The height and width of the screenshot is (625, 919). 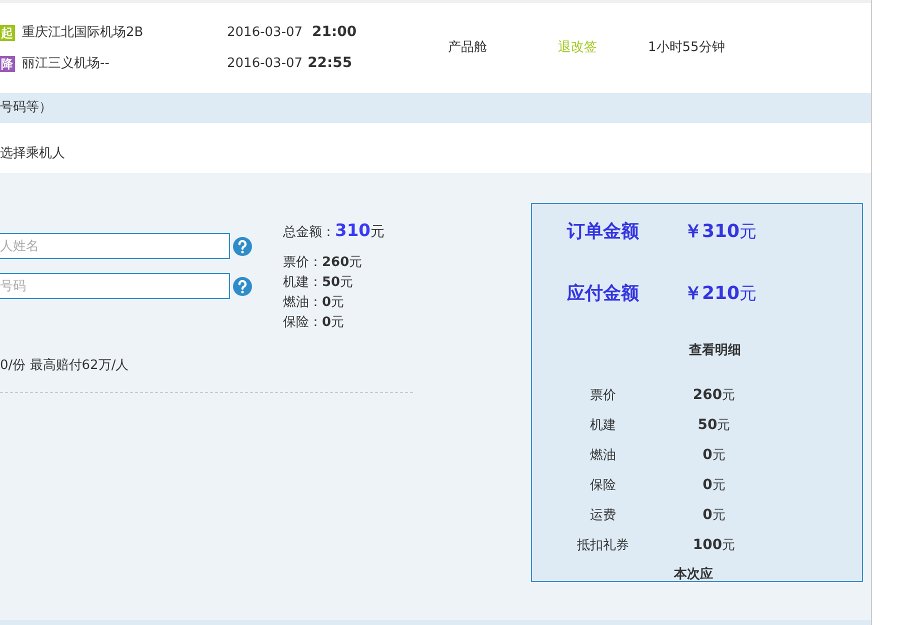 What do you see at coordinates (65, 365) in the screenshot?
I see `insurance-text: 0/份 最高赔付62万/人` at bounding box center [65, 365].